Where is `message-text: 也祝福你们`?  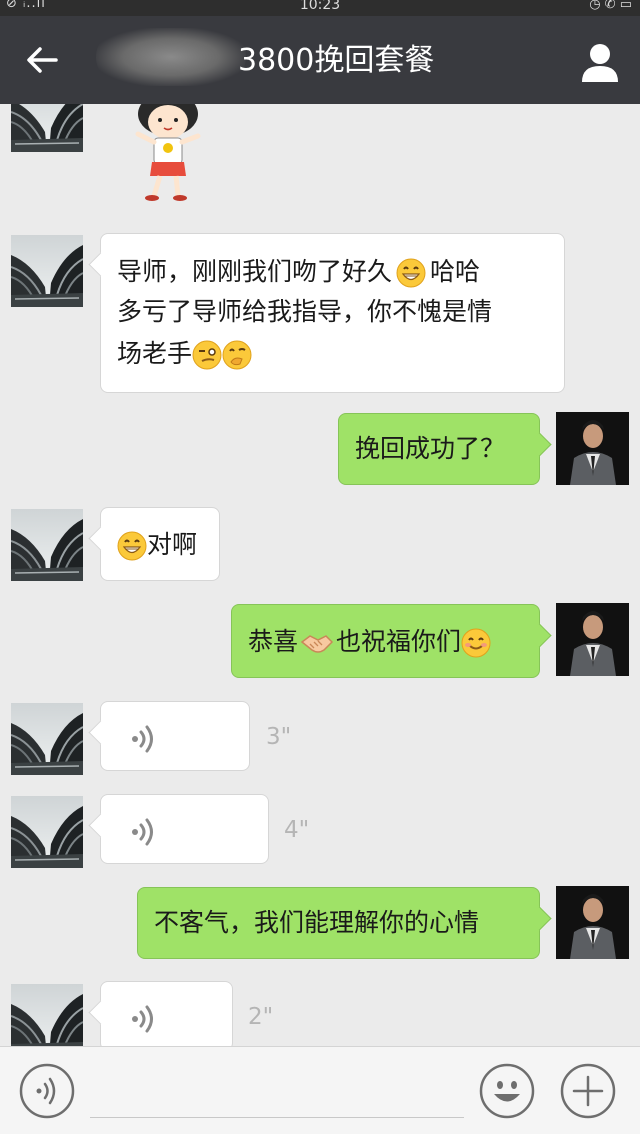
message-text: 也祝福你们 is located at coordinates (399, 641).